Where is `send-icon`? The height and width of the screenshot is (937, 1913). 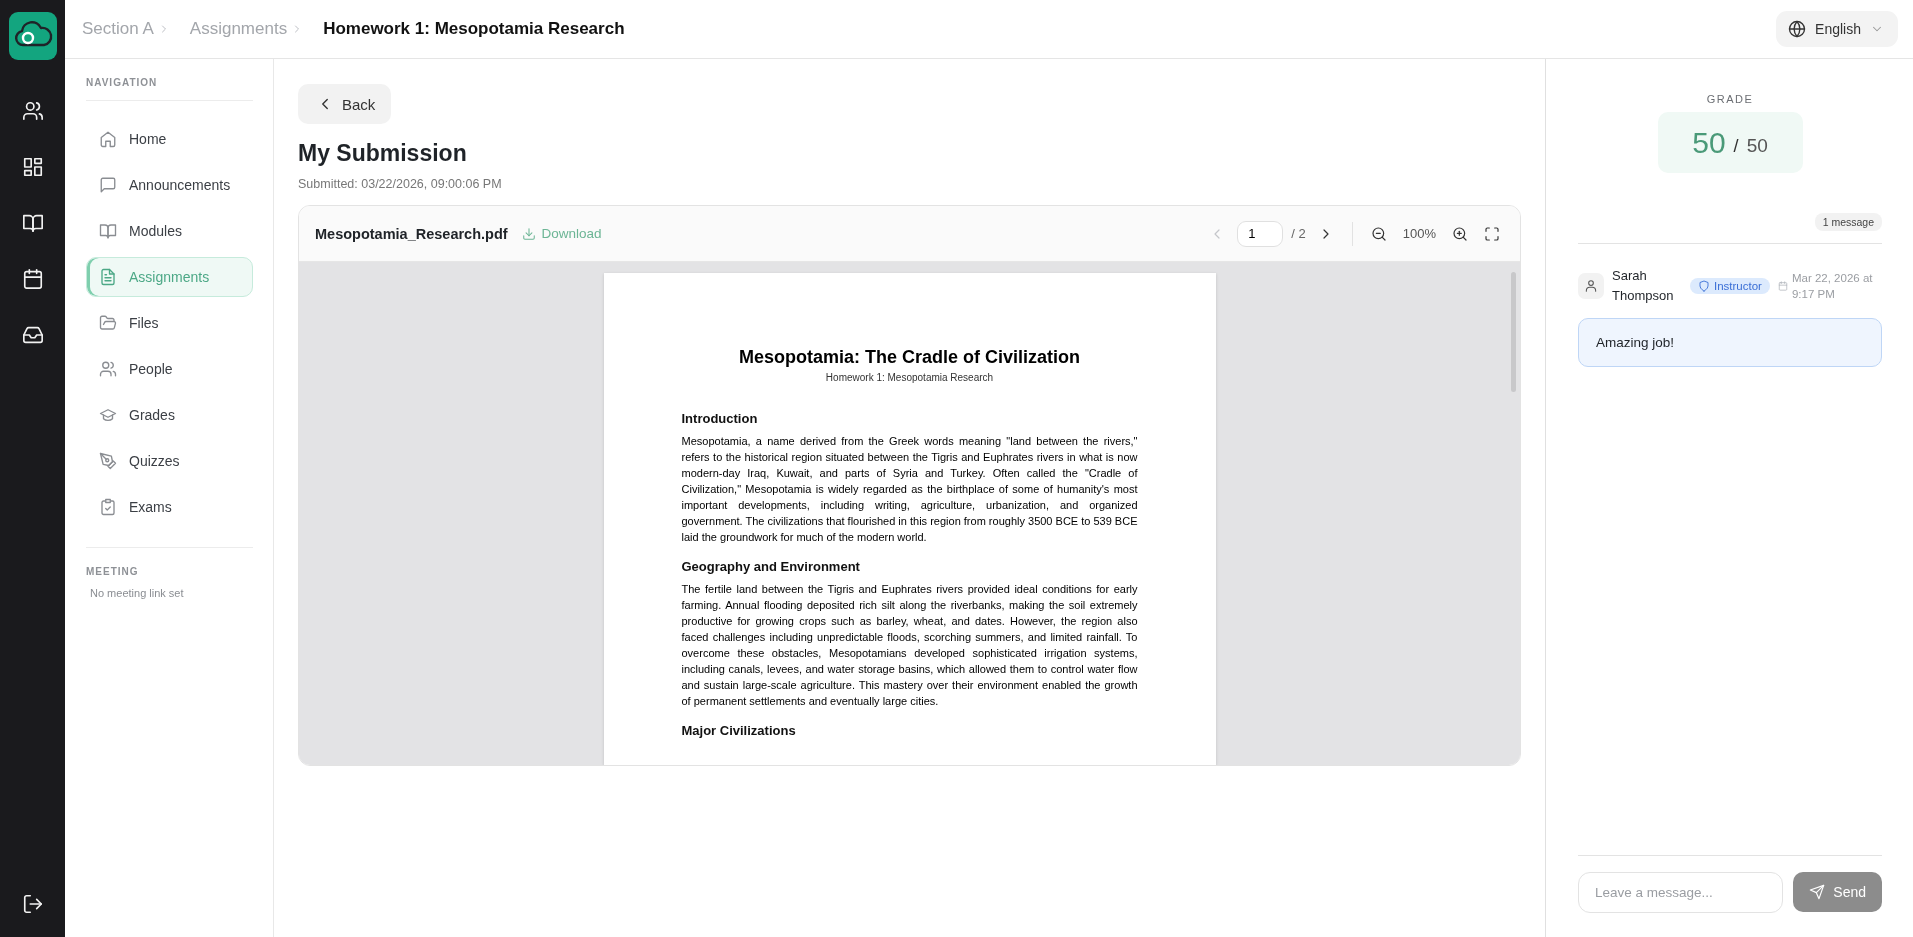
send-icon is located at coordinates (1817, 892).